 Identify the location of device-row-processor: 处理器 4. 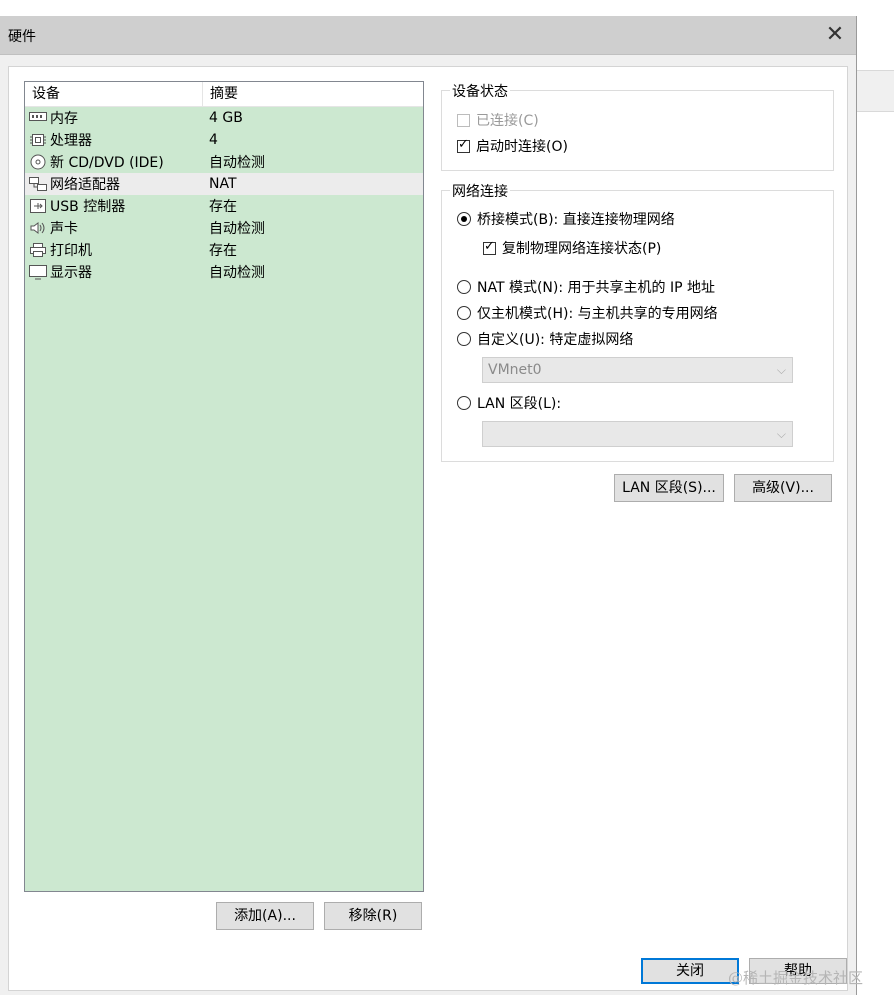
(224, 140).